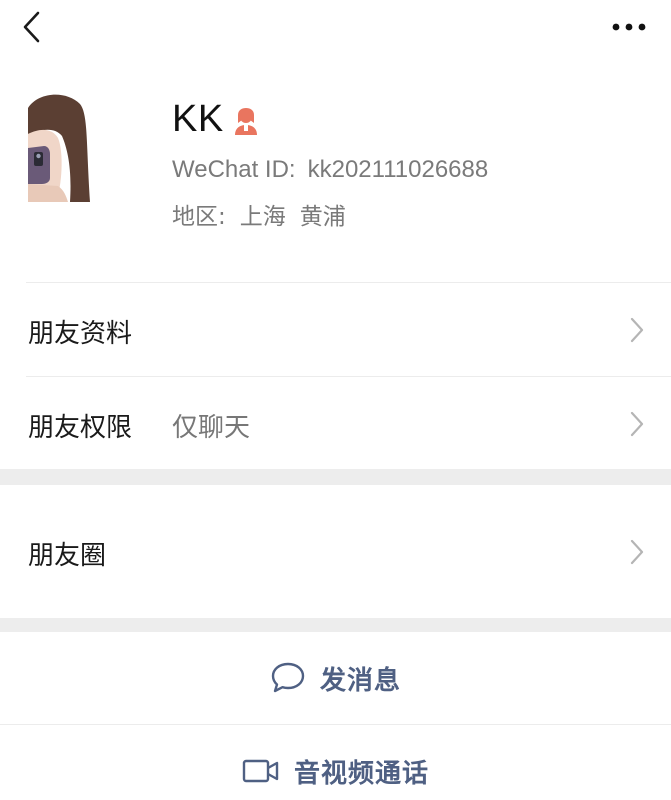 Image resolution: width=671 pixels, height=800 pixels. What do you see at coordinates (199, 217) in the screenshot?
I see `region-label: 地区:` at bounding box center [199, 217].